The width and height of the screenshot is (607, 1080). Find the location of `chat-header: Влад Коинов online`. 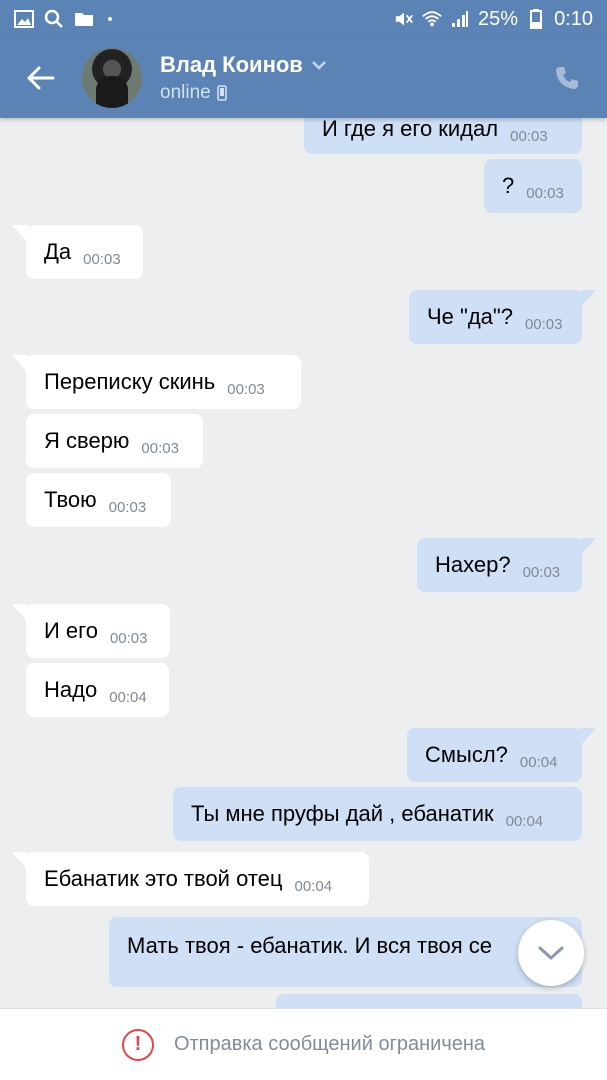

chat-header: Влад Коинов online is located at coordinates (303, 78).